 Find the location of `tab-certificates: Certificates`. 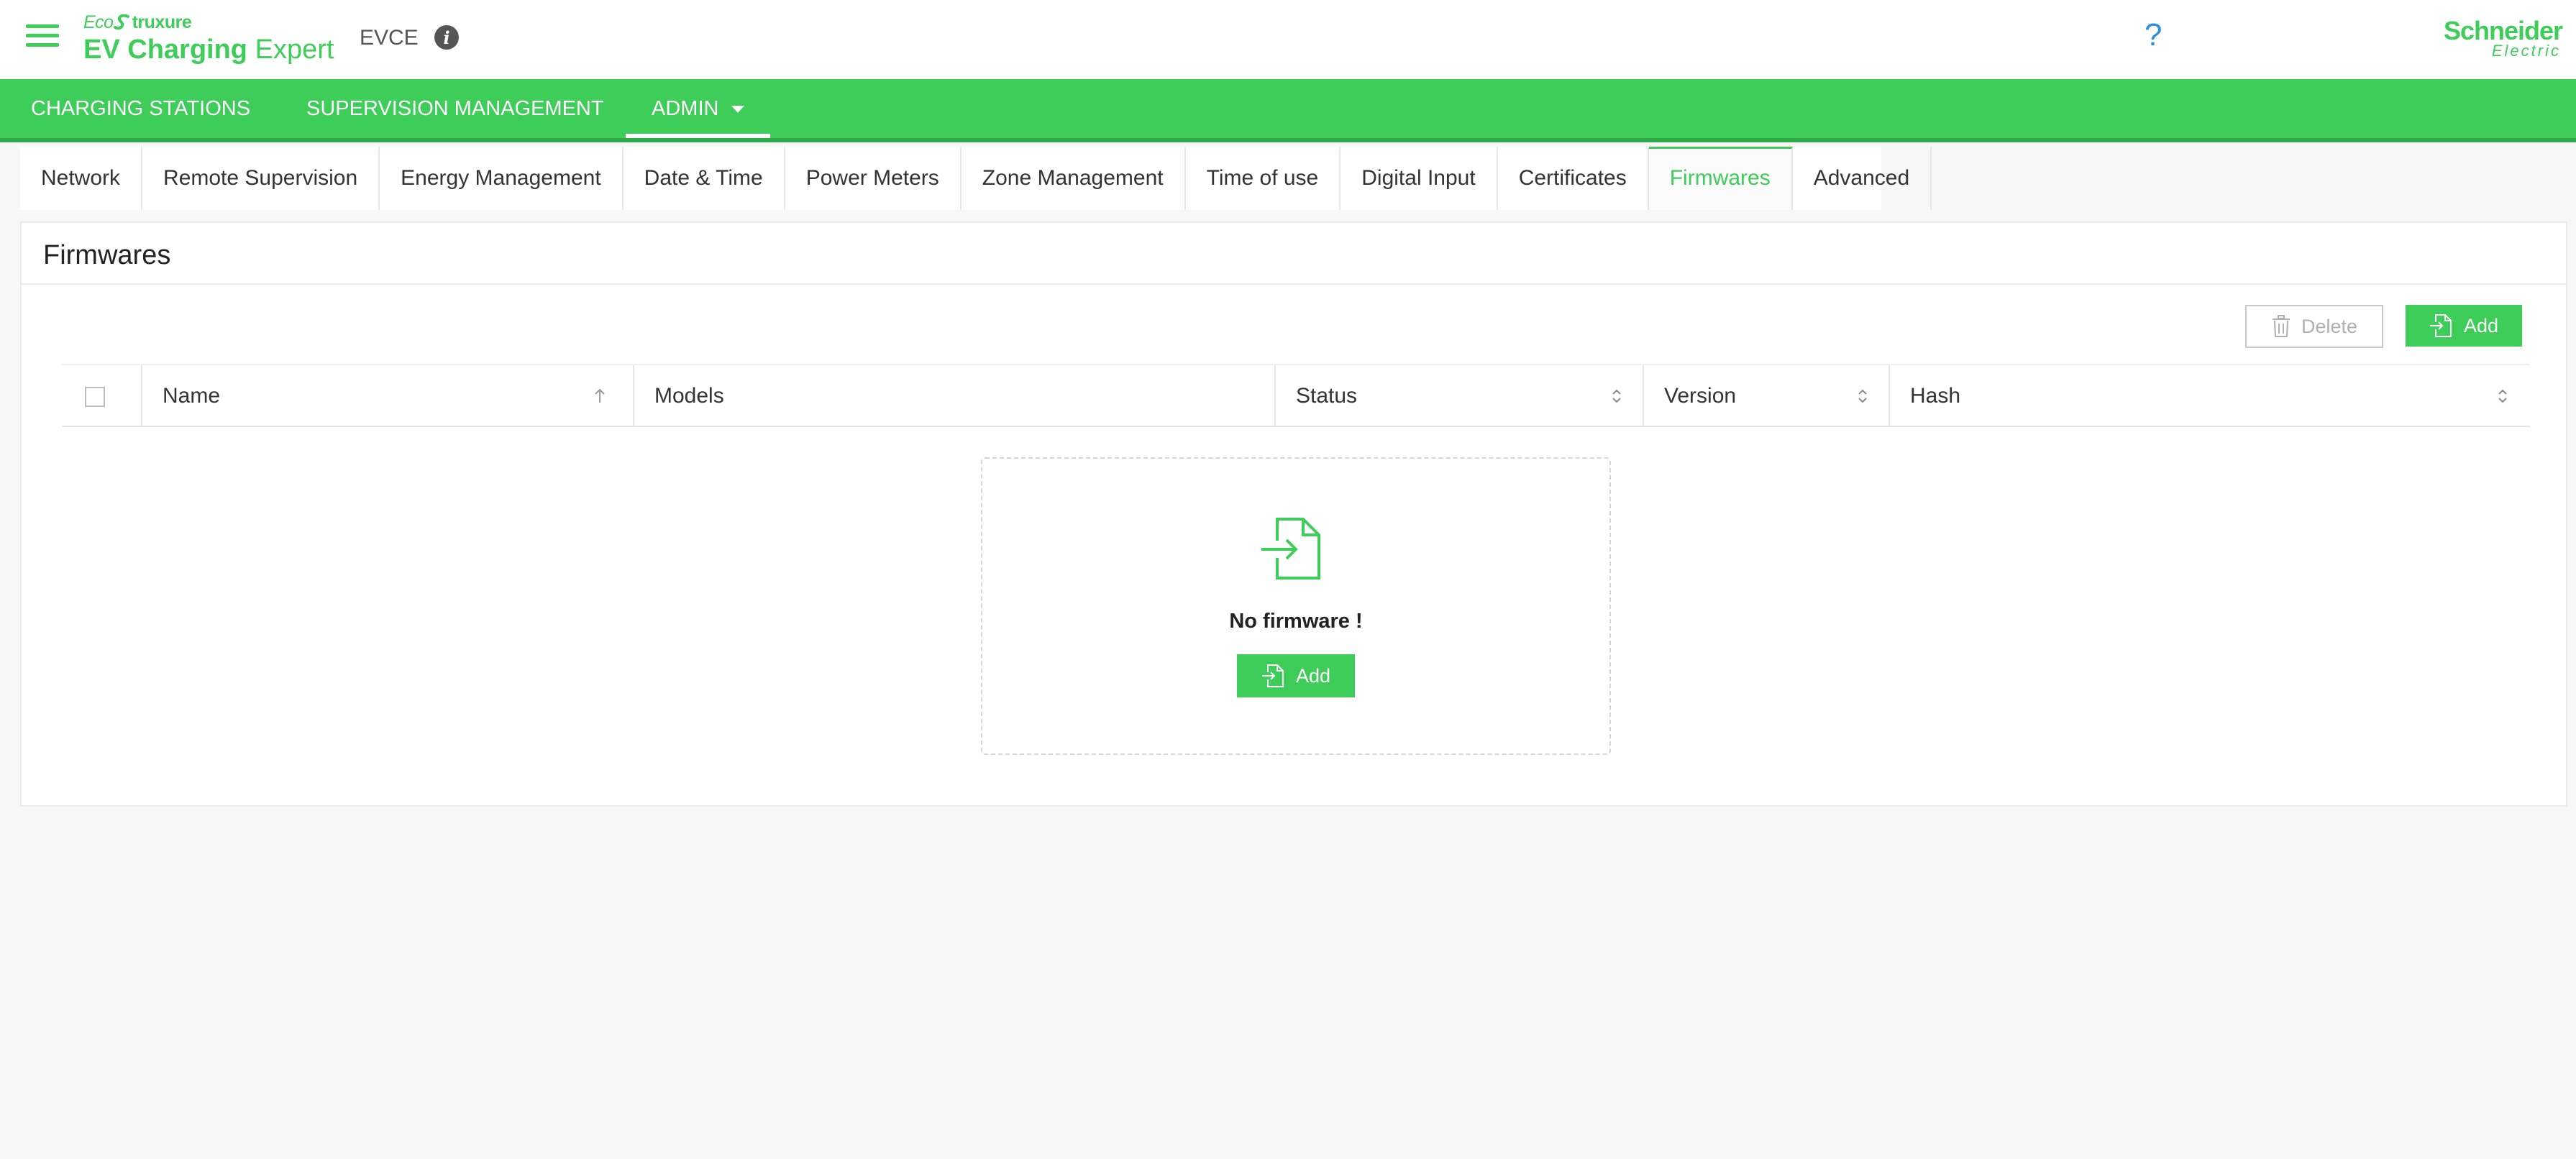

tab-certificates: Certificates is located at coordinates (1573, 178).